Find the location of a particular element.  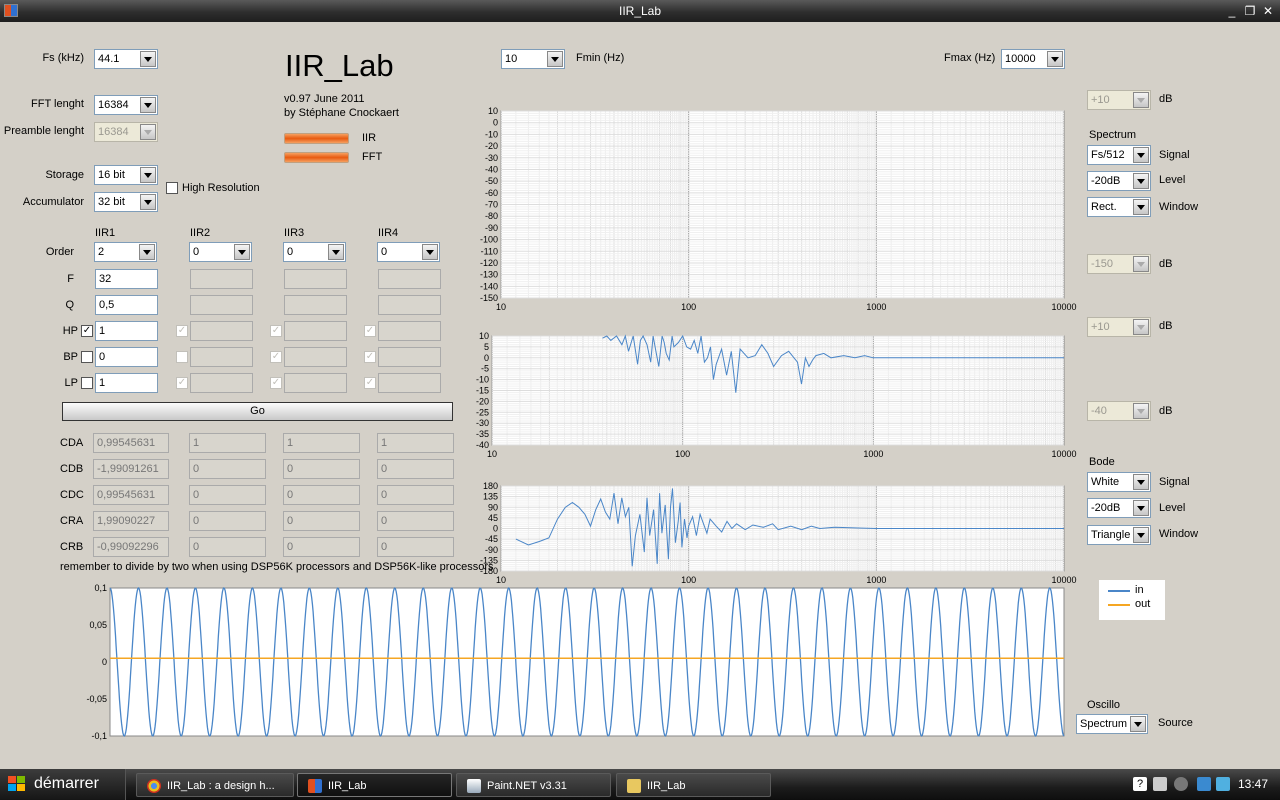

y-tick-label: 0,05 is located at coordinates (98, 625).